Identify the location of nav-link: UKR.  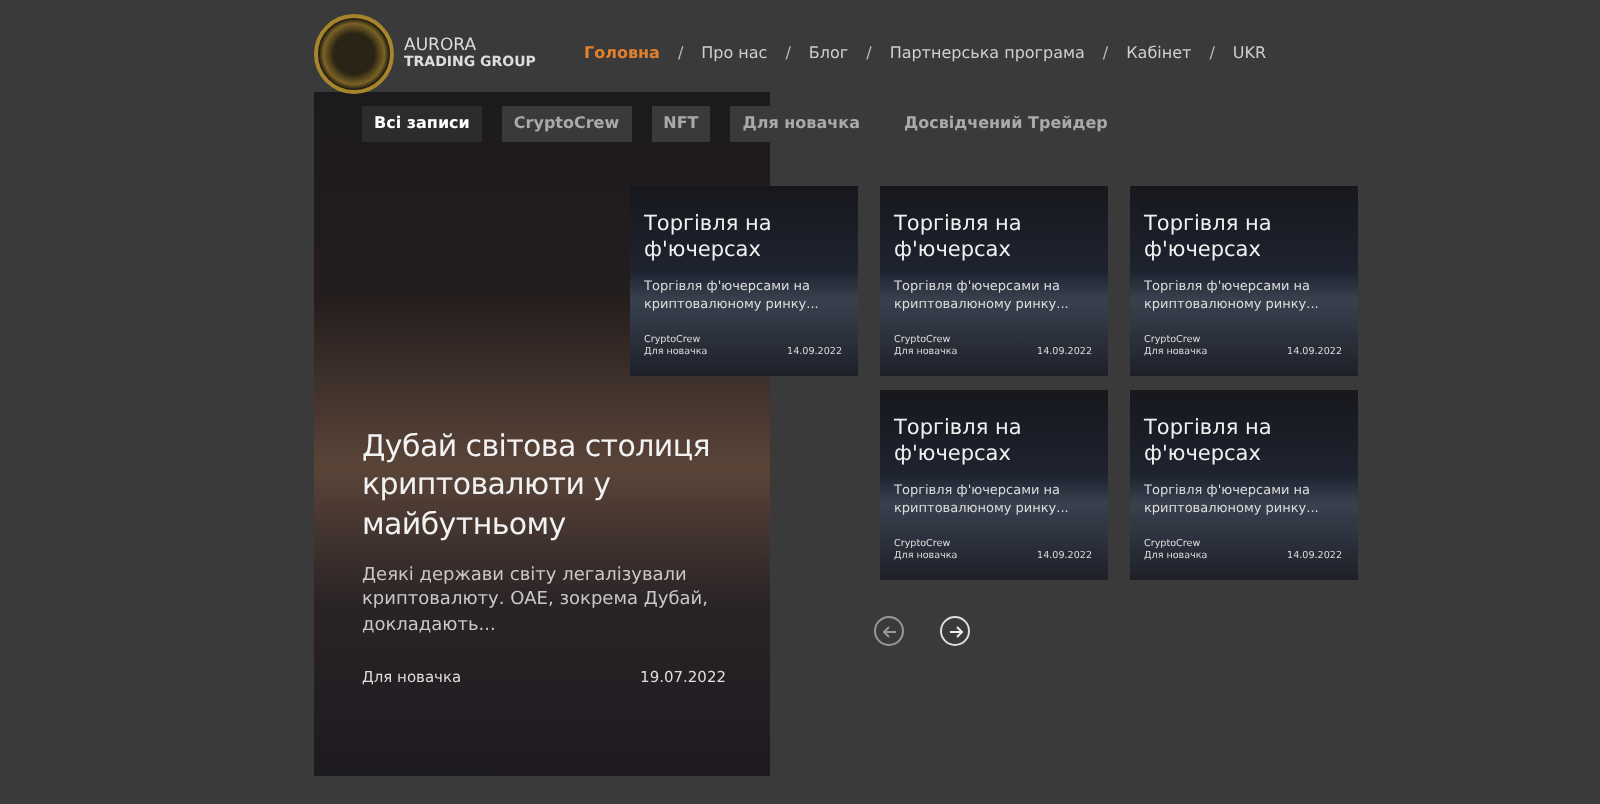
(1249, 54).